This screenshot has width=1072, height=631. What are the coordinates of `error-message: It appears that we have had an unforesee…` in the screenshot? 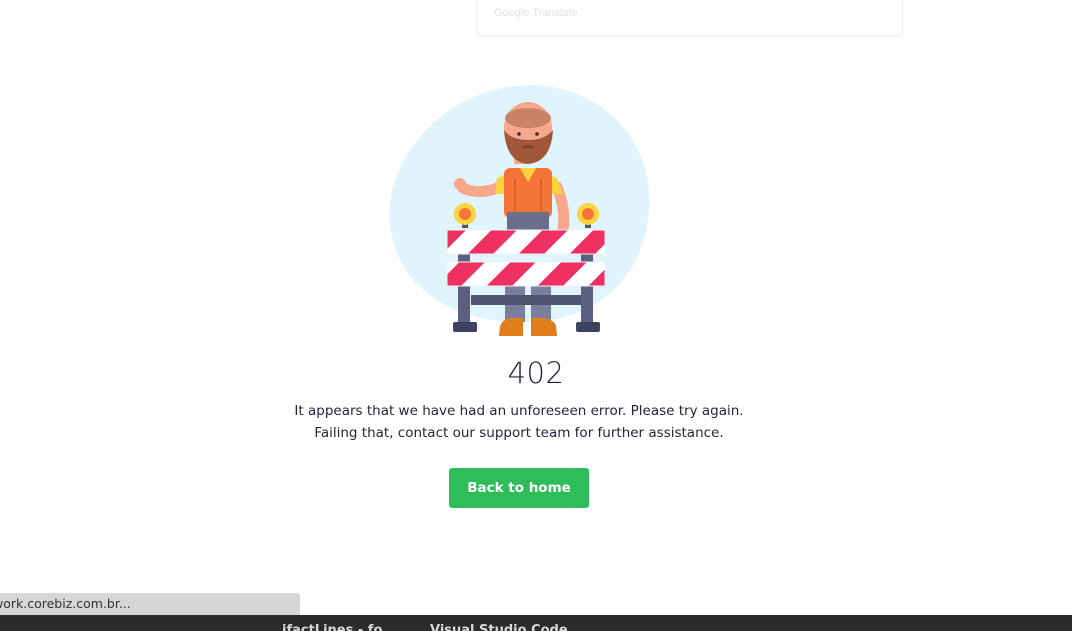 It's located at (519, 422).